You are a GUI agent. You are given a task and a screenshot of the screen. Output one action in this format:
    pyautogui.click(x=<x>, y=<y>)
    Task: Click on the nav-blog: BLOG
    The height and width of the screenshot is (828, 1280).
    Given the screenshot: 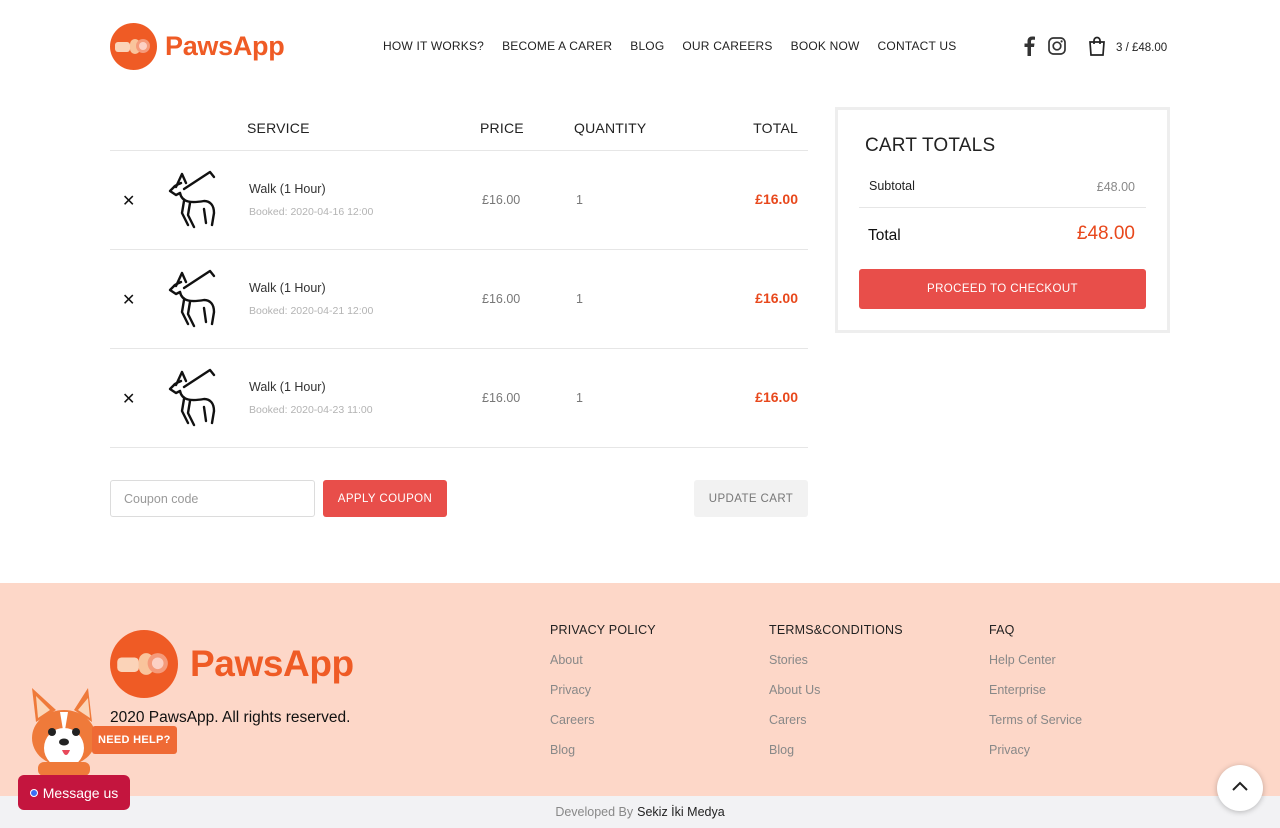 What is the action you would take?
    pyautogui.click(x=647, y=46)
    